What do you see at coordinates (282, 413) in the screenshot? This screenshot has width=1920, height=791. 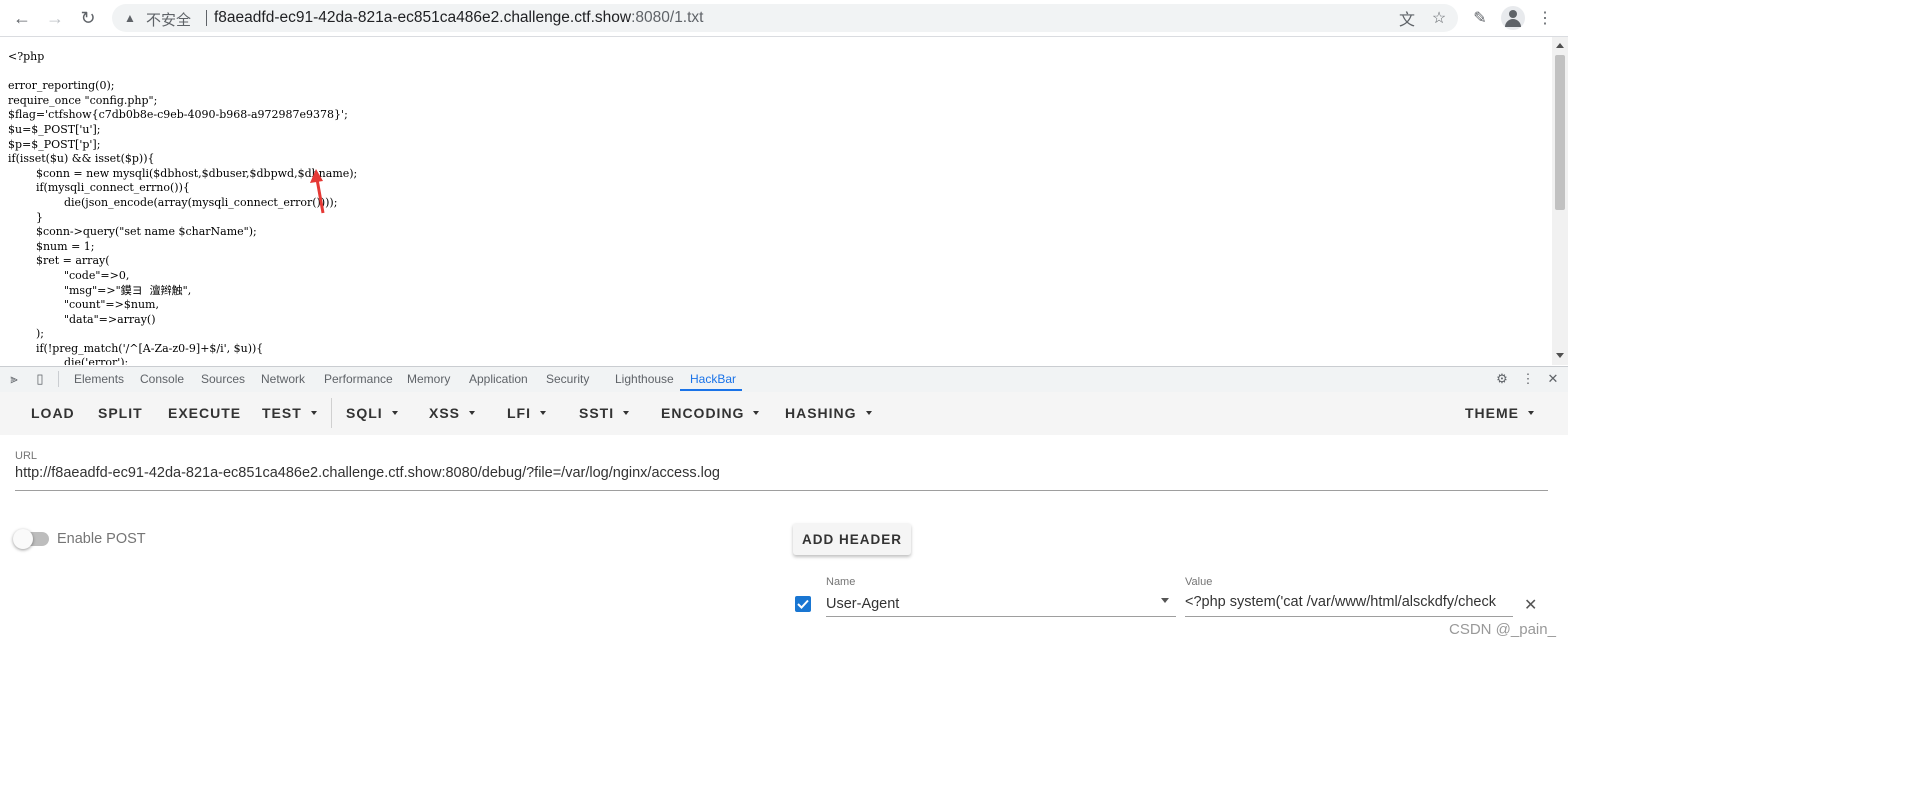 I see `test-label: TEST` at bounding box center [282, 413].